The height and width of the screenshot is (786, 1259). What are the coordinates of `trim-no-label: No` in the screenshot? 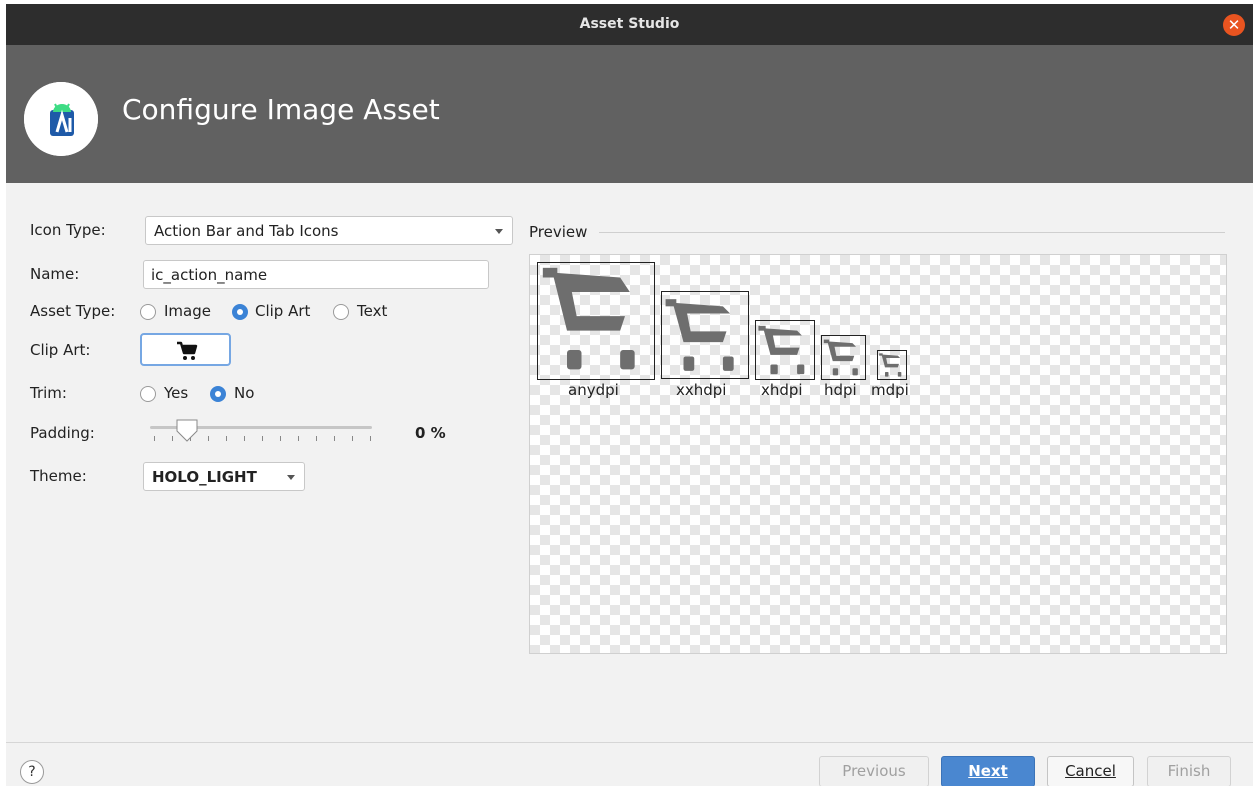 It's located at (244, 393).